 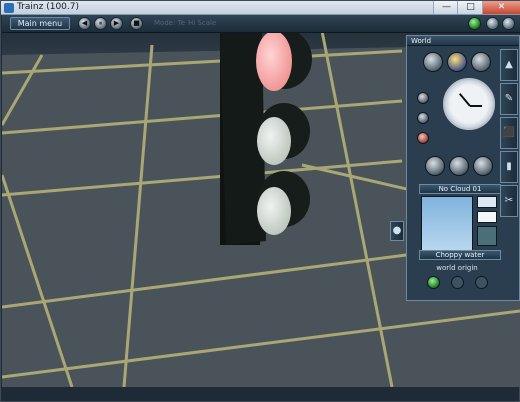 What do you see at coordinates (100, 23) in the screenshot?
I see `tool-button-2: ⏸` at bounding box center [100, 23].